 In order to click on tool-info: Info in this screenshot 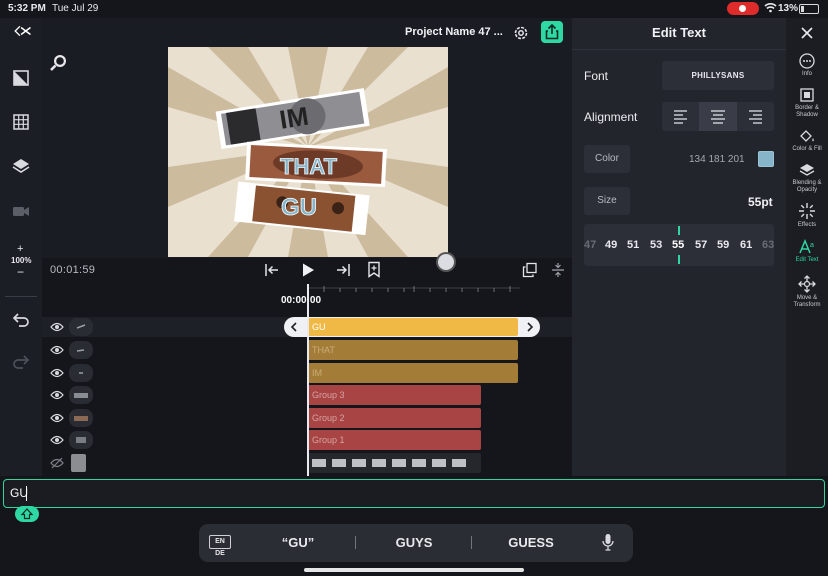, I will do `click(807, 65)`.